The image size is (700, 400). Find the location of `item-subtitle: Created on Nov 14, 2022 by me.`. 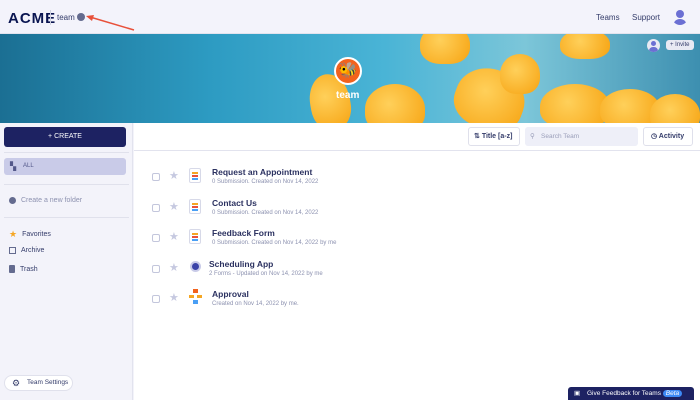

item-subtitle: Created on Nov 14, 2022 by me. is located at coordinates (255, 304).